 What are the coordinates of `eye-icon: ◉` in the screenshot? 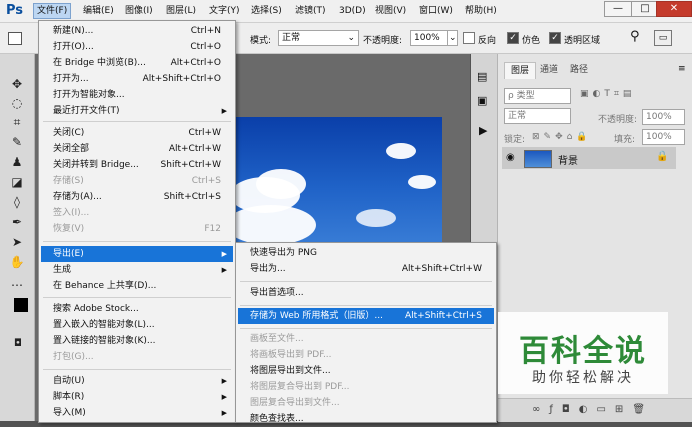 It's located at (510, 157).